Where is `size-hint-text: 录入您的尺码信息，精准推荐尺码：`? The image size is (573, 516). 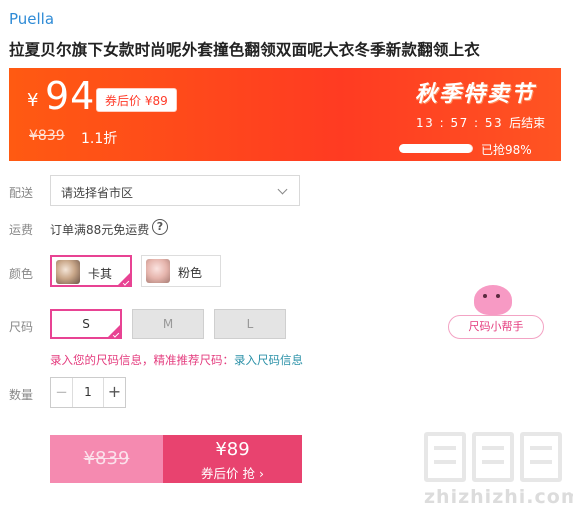 size-hint-text: 录入您的尺码信息，精准推荐尺码： is located at coordinates (142, 360).